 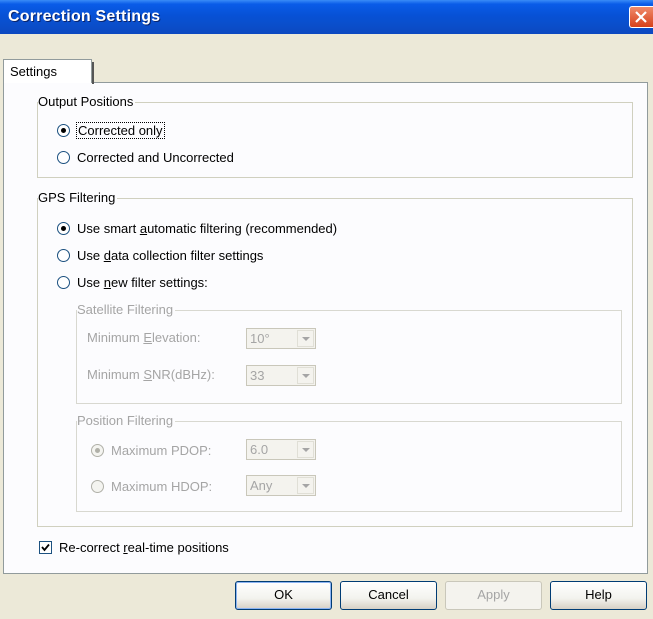 I want to click on max-pdop-dropdown: 6.0, so click(x=281, y=449).